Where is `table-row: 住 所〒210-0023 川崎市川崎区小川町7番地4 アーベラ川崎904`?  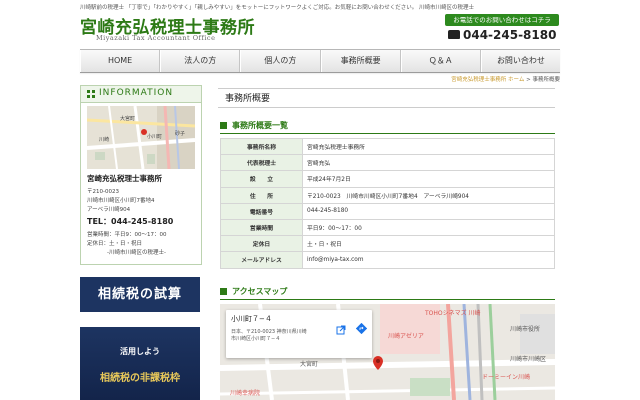
table-row: 住 所〒210-0023 川崎市川崎区小川町7番地4 アーベラ川崎904 is located at coordinates (387, 195).